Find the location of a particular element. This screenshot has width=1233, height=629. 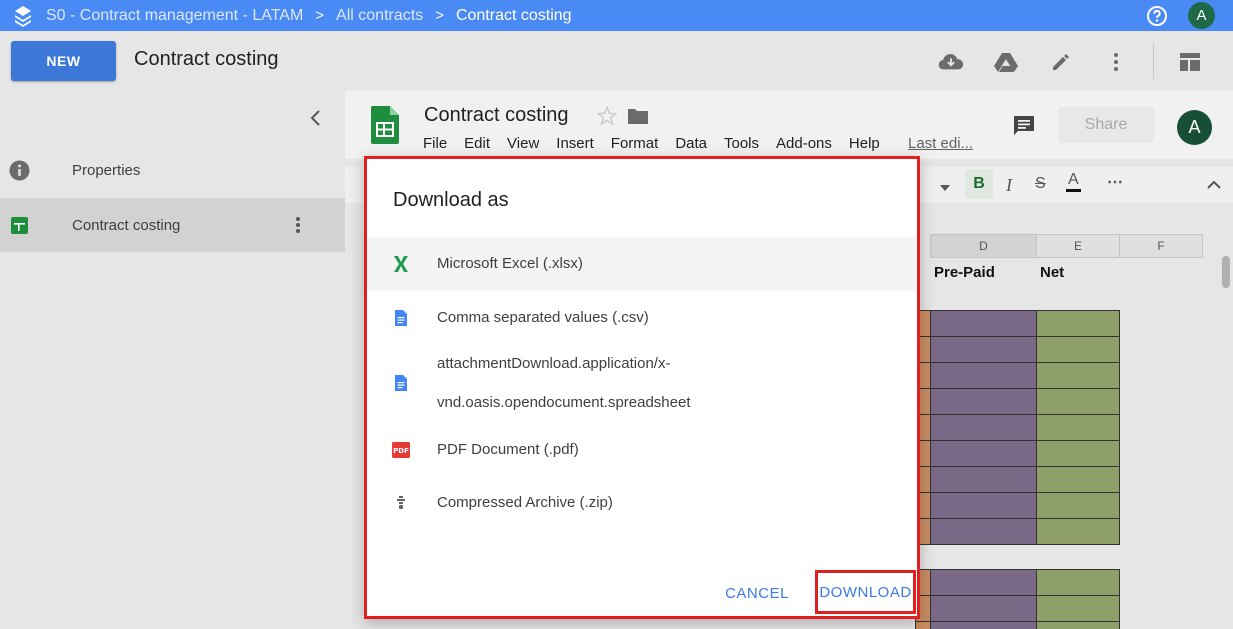

dialog-title: Download as is located at coordinates (451, 200).